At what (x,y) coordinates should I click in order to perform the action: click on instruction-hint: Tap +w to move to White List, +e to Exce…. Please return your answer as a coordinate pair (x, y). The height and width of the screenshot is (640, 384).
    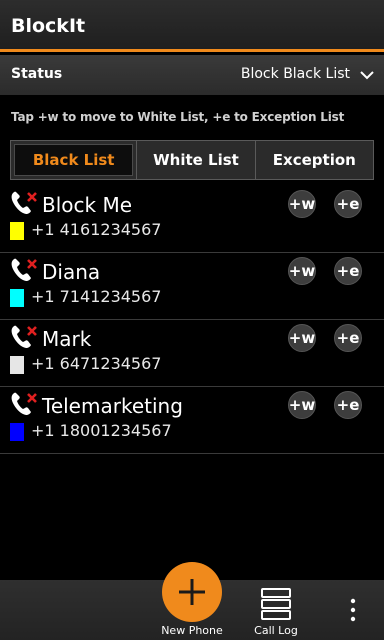
    Looking at the image, I should click on (178, 117).